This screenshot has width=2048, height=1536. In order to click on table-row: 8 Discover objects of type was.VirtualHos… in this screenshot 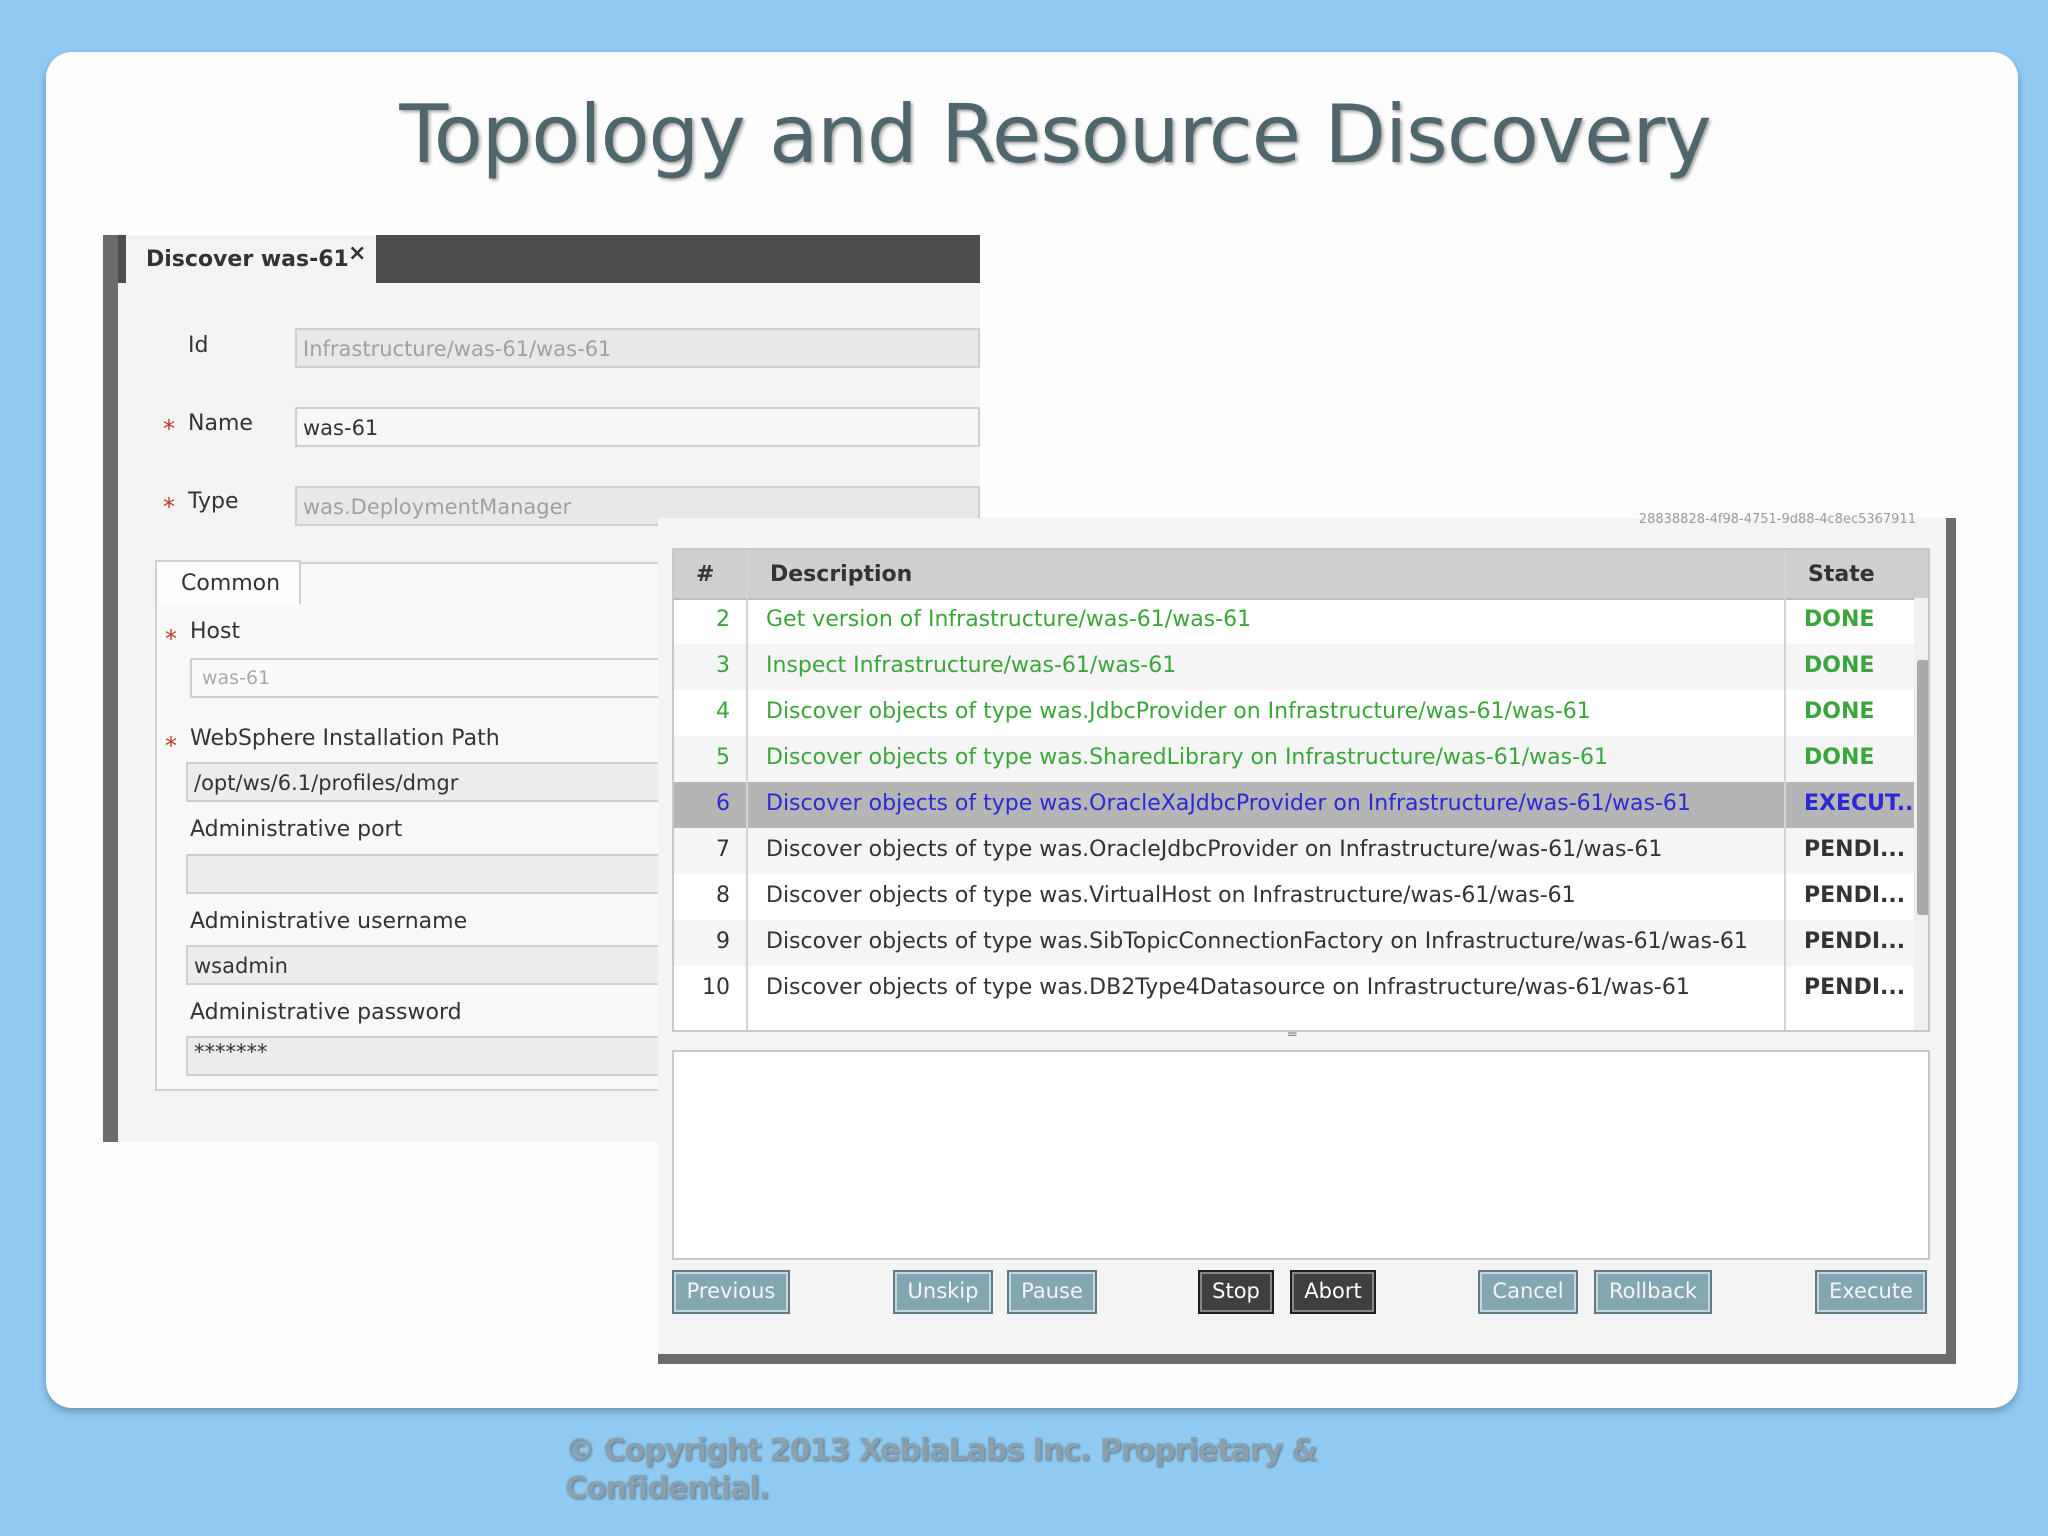, I will do `click(1294, 897)`.